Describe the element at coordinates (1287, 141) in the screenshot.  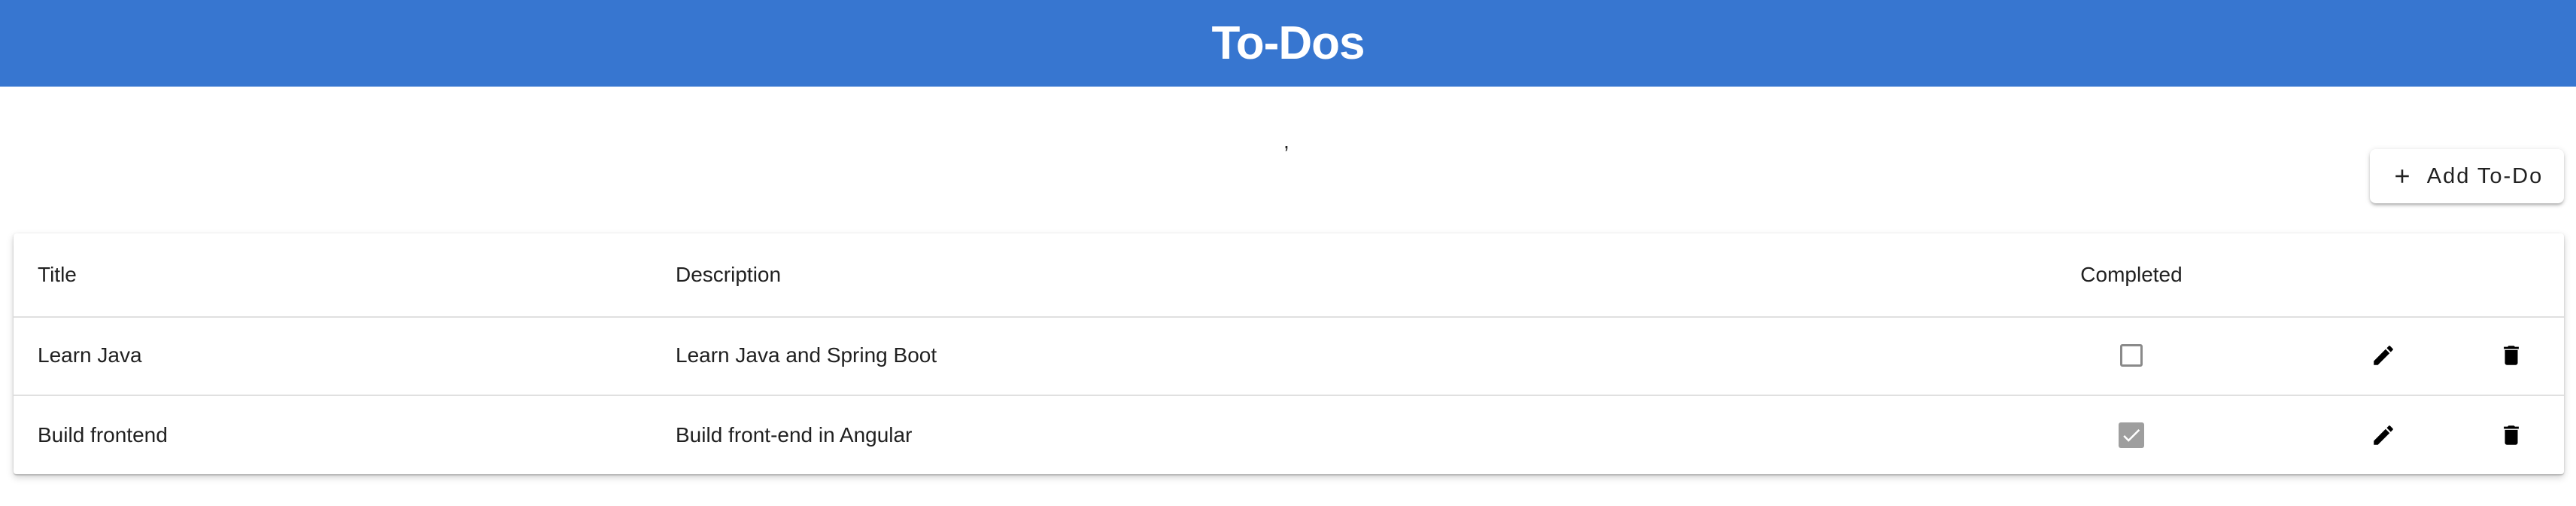
I see `stray-comma-text: ,` at that location.